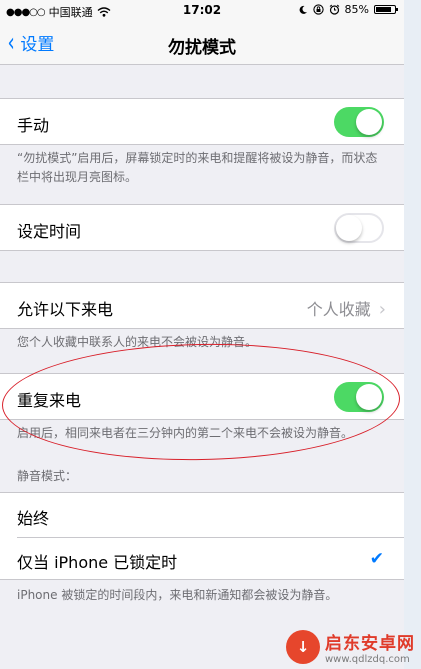 The image size is (421, 669). I want to click on allow-calls-label: 允许以下来电, so click(65, 309).